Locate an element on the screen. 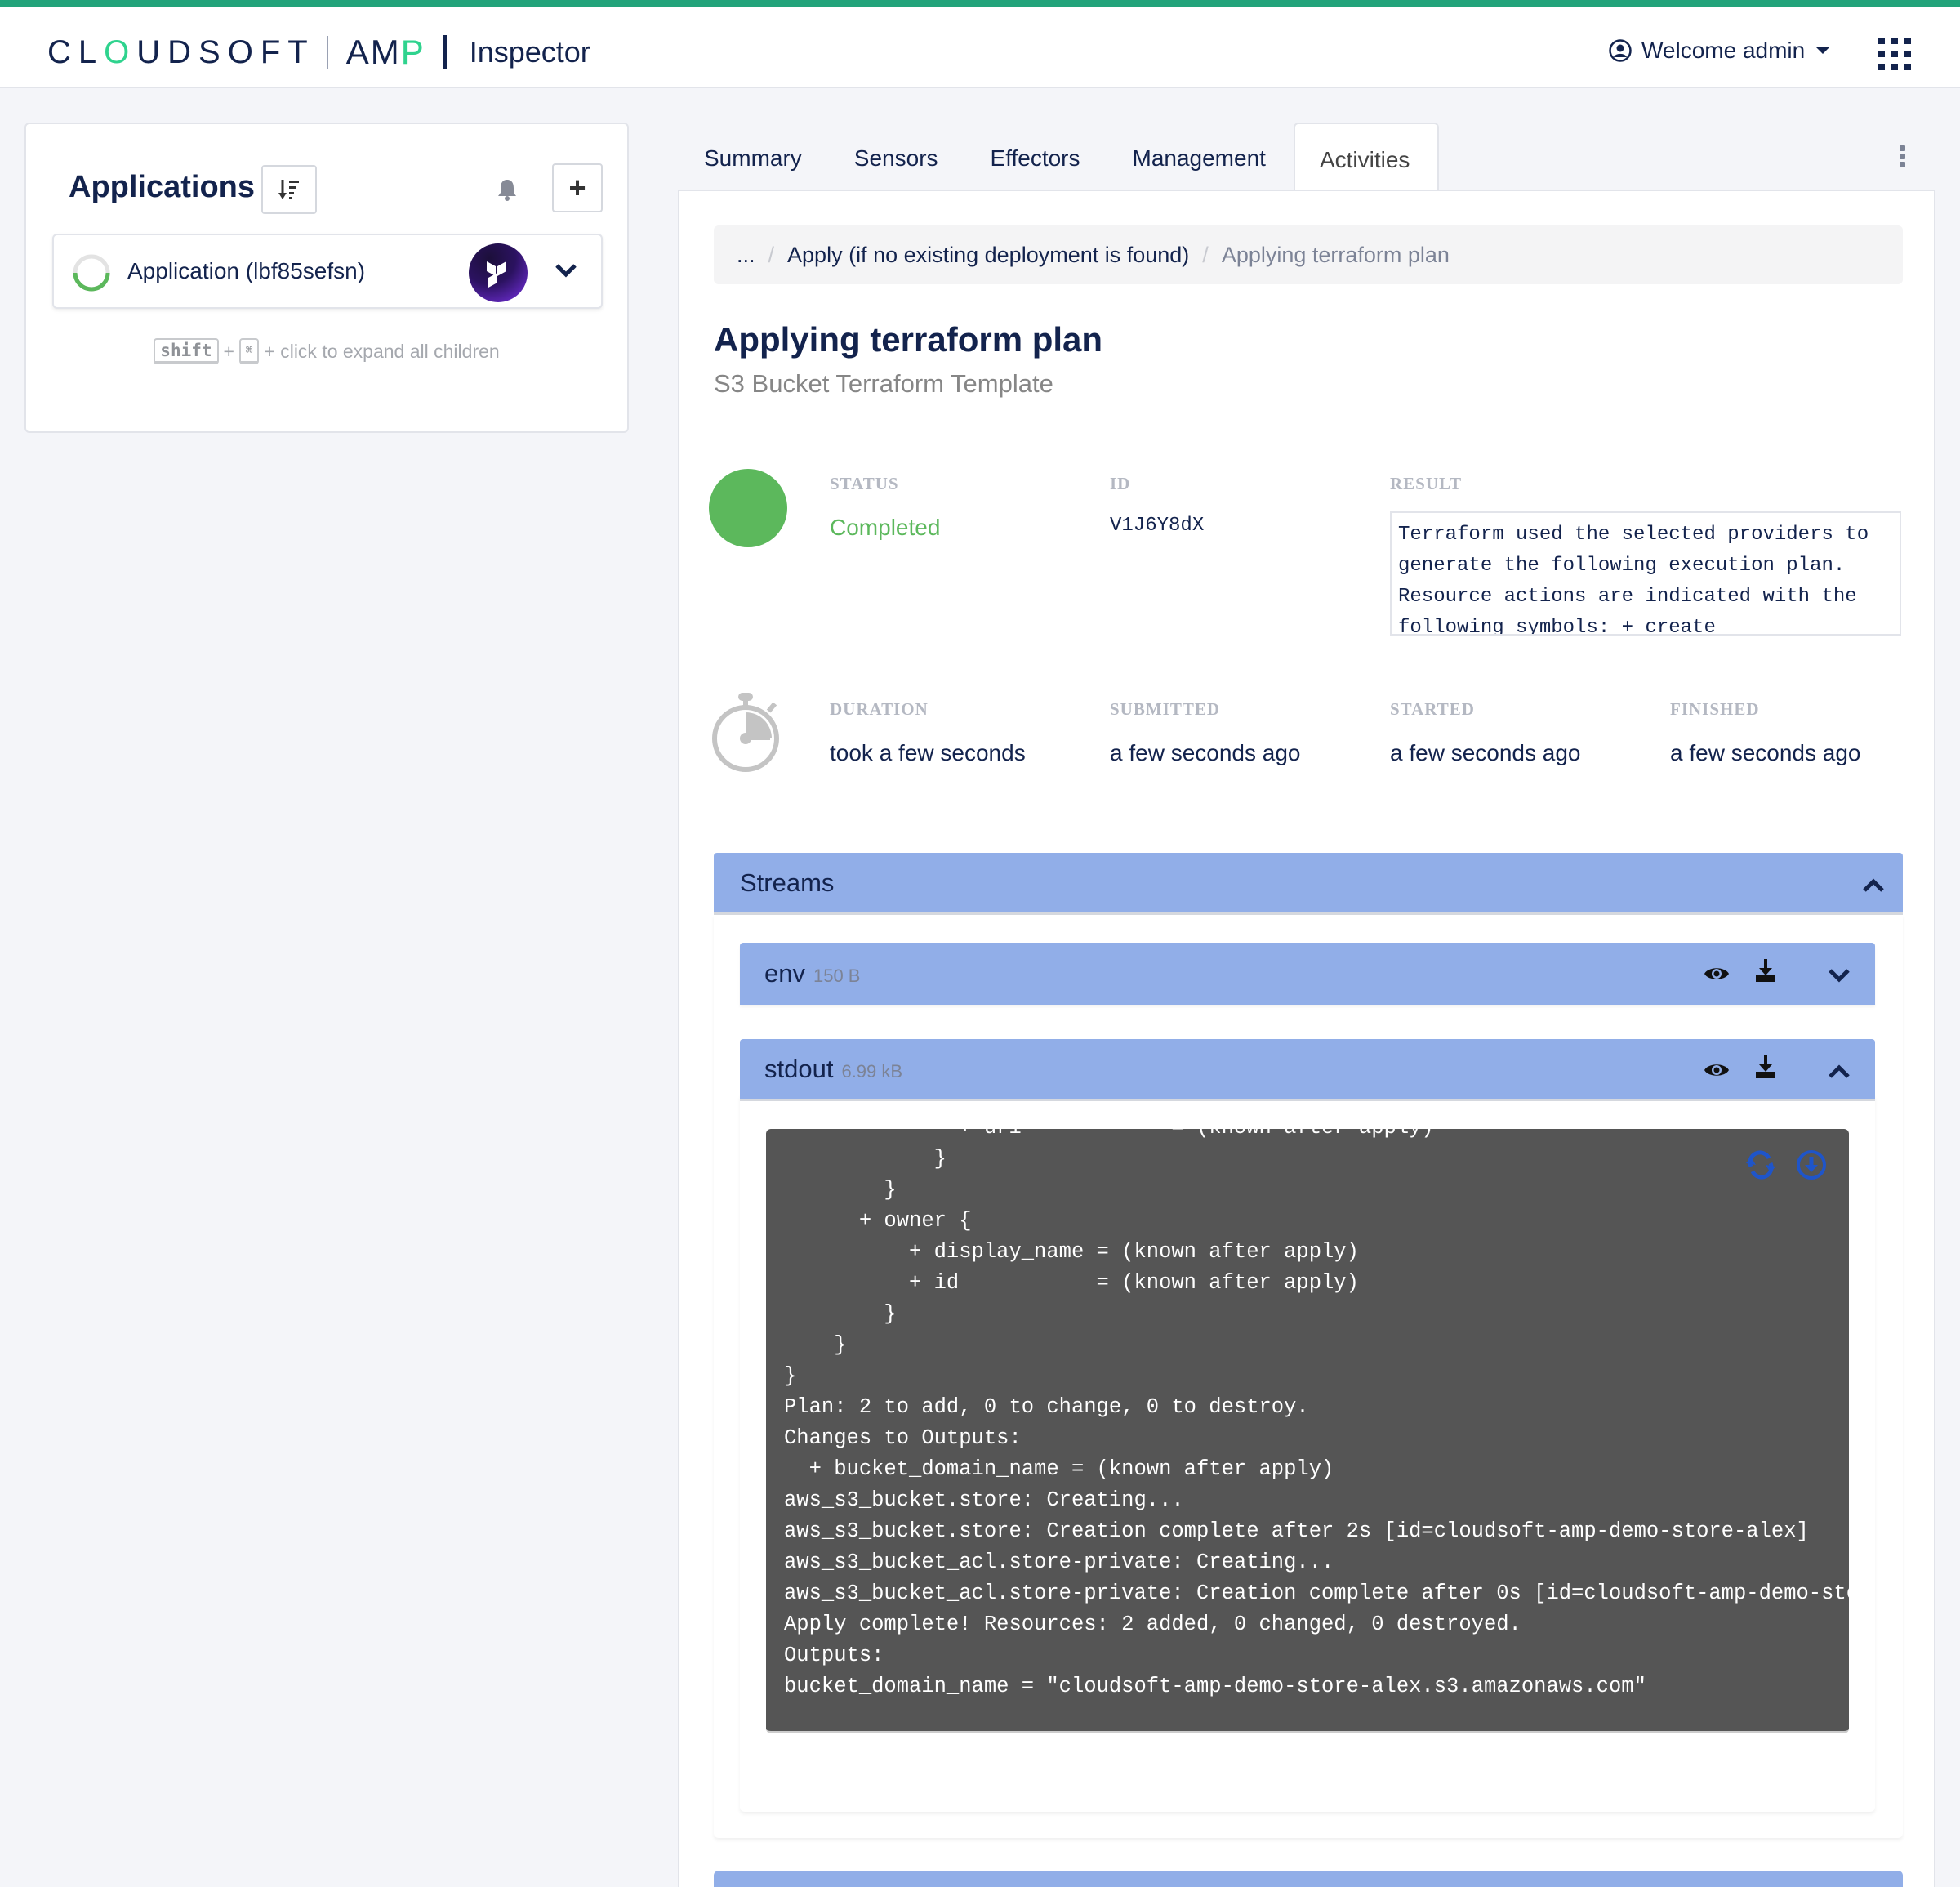  finished-value: a few seconds ago is located at coordinates (1765, 752).